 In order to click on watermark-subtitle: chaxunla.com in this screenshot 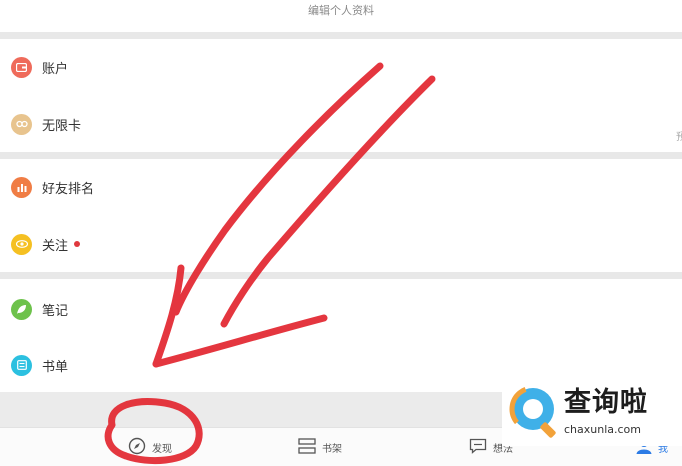, I will do `click(602, 429)`.